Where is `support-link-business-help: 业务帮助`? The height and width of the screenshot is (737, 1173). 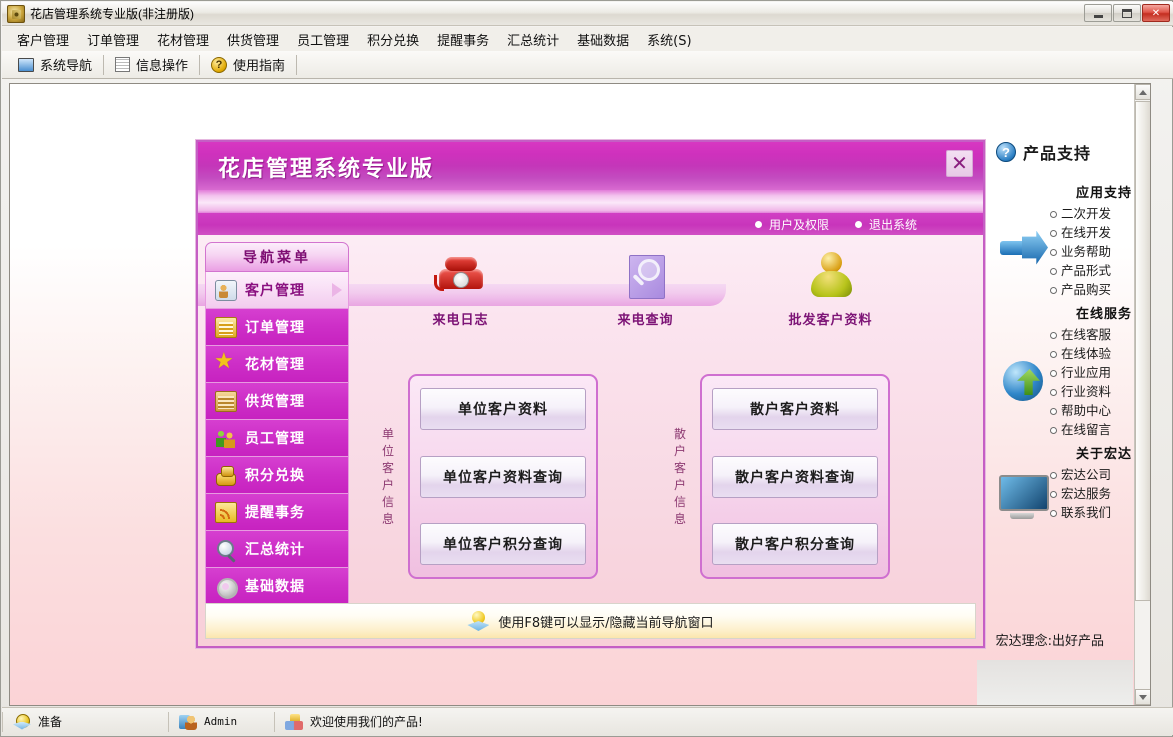 support-link-business-help: 业务帮助 is located at coordinates (1093, 251).